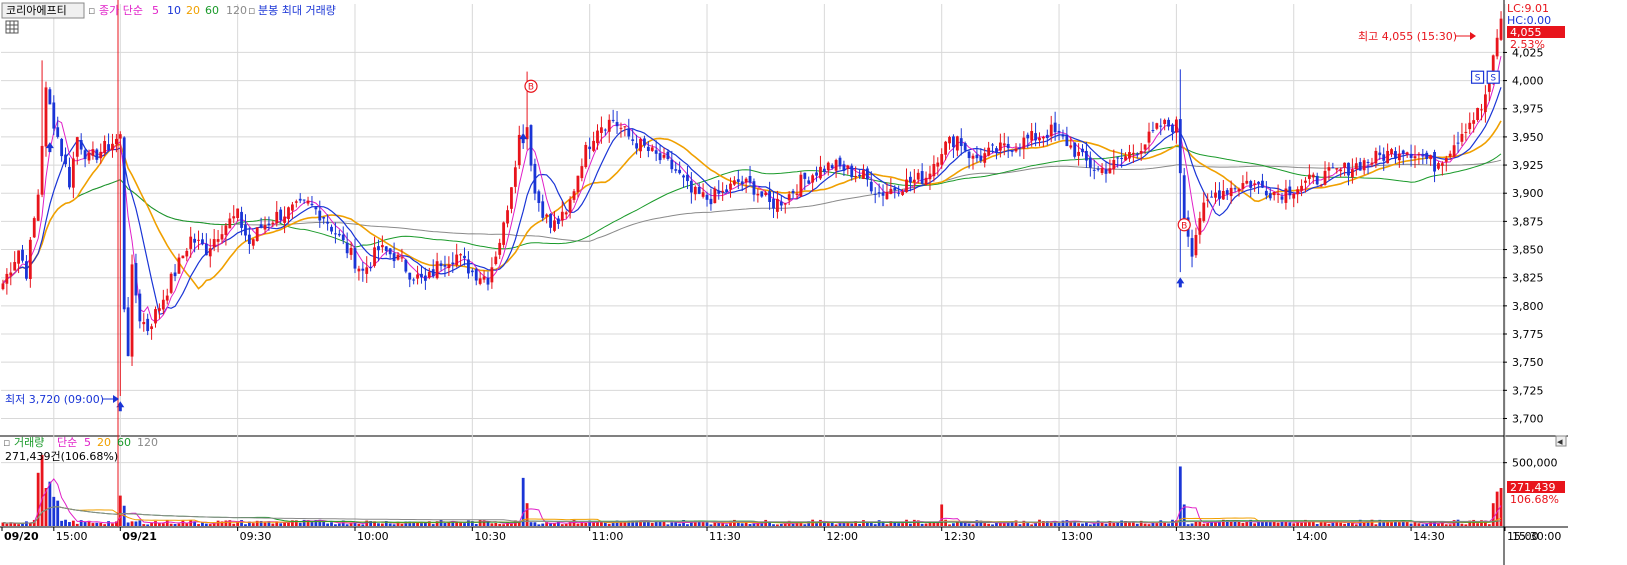  I want to click on price-tick-label: 3,750, so click(1528, 362).